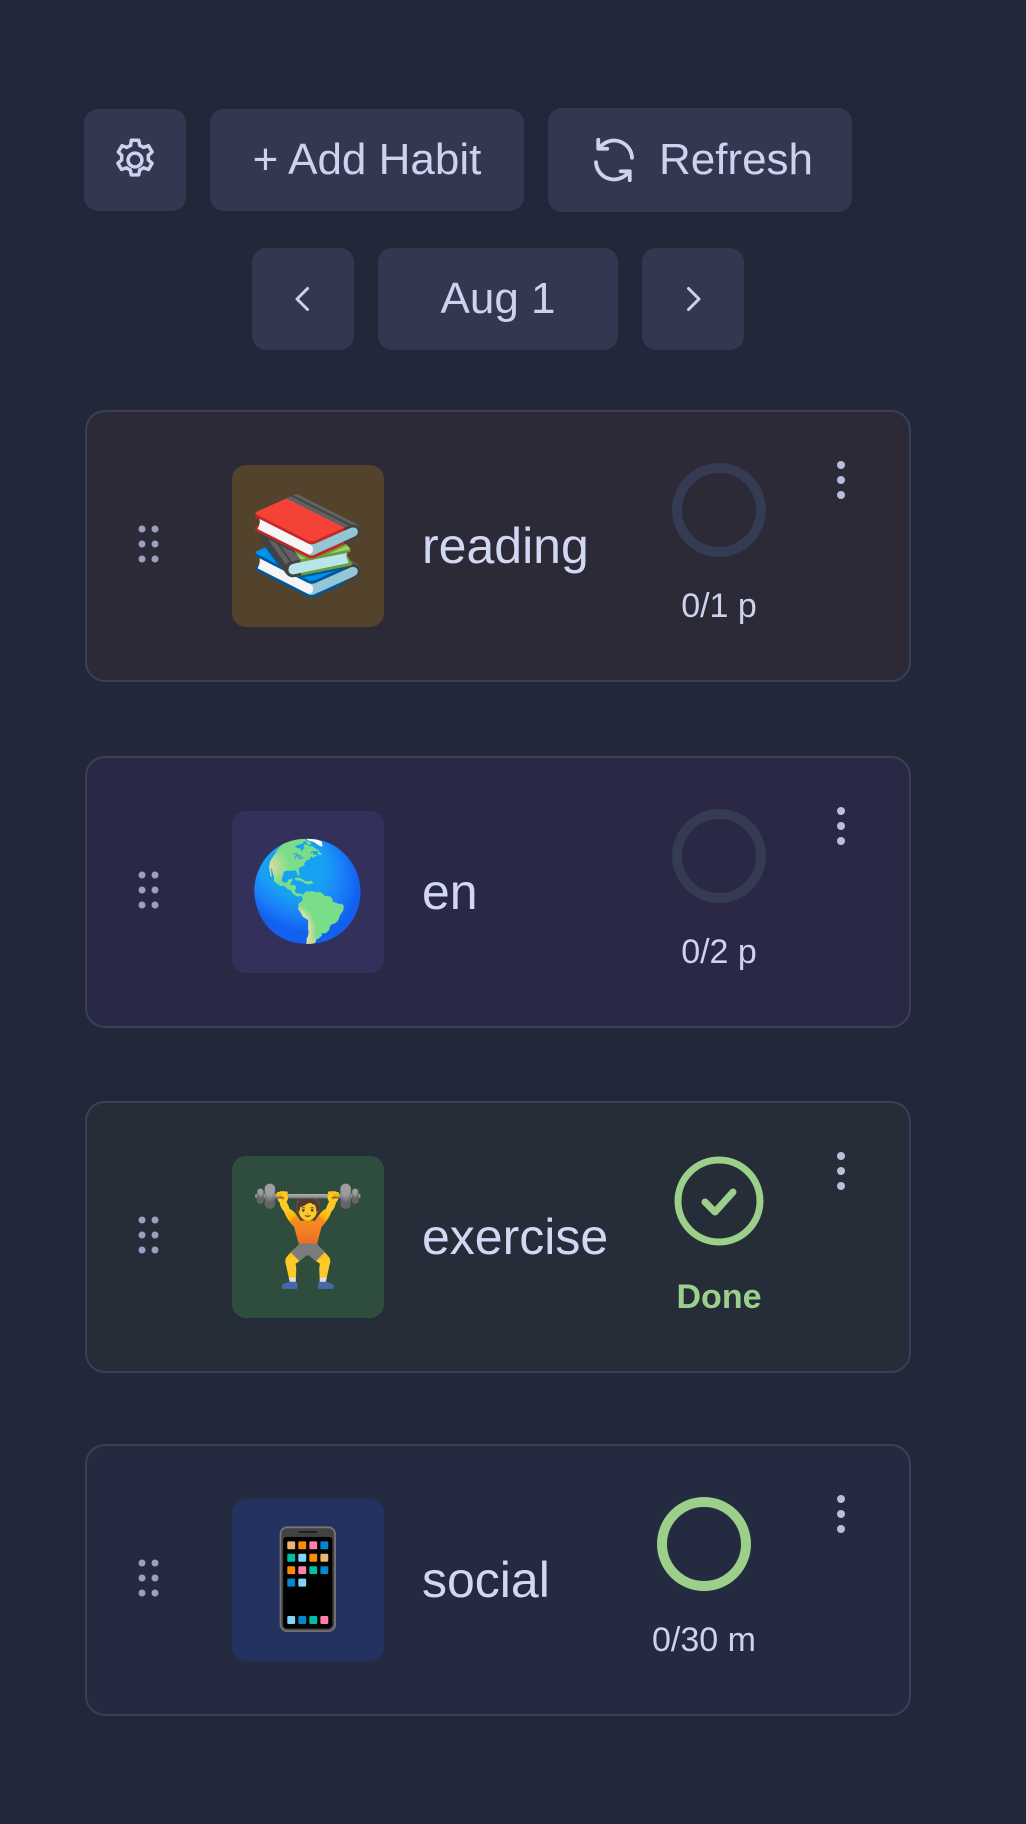  I want to click on current-date-label: Aug 1, so click(498, 298).